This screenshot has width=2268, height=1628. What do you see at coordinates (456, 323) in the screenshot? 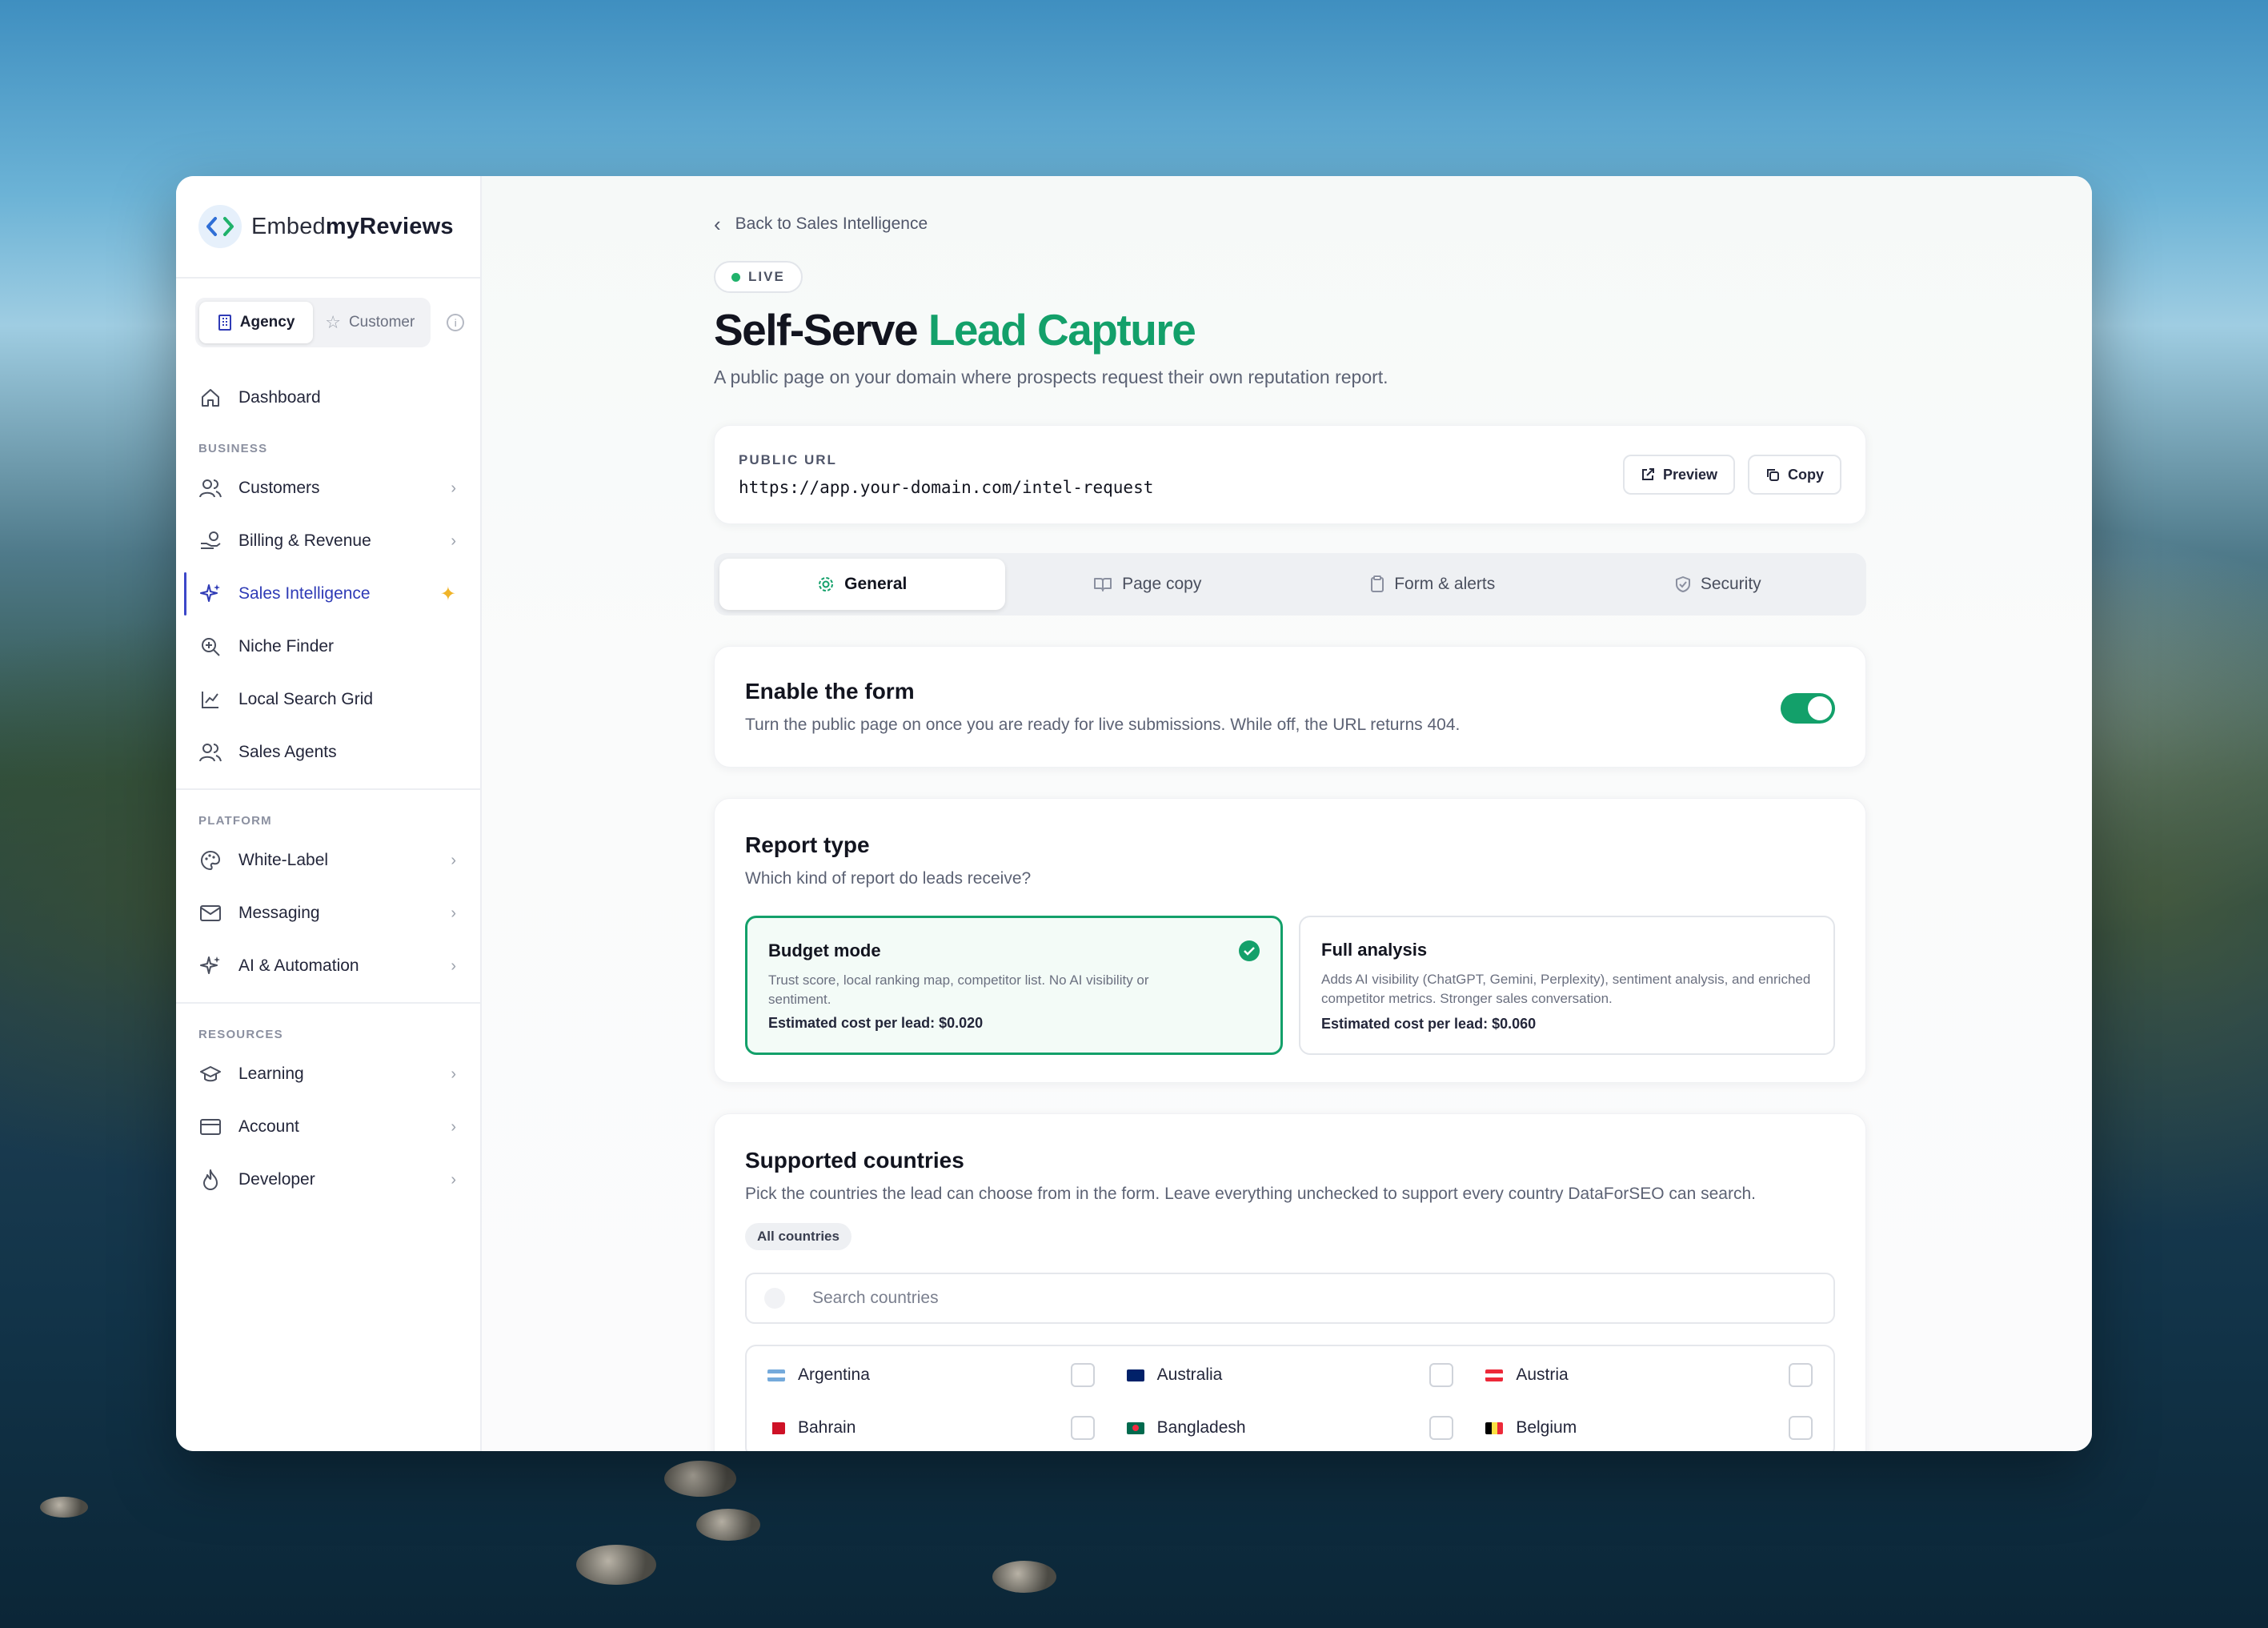
I see `info-icon: i` at bounding box center [456, 323].